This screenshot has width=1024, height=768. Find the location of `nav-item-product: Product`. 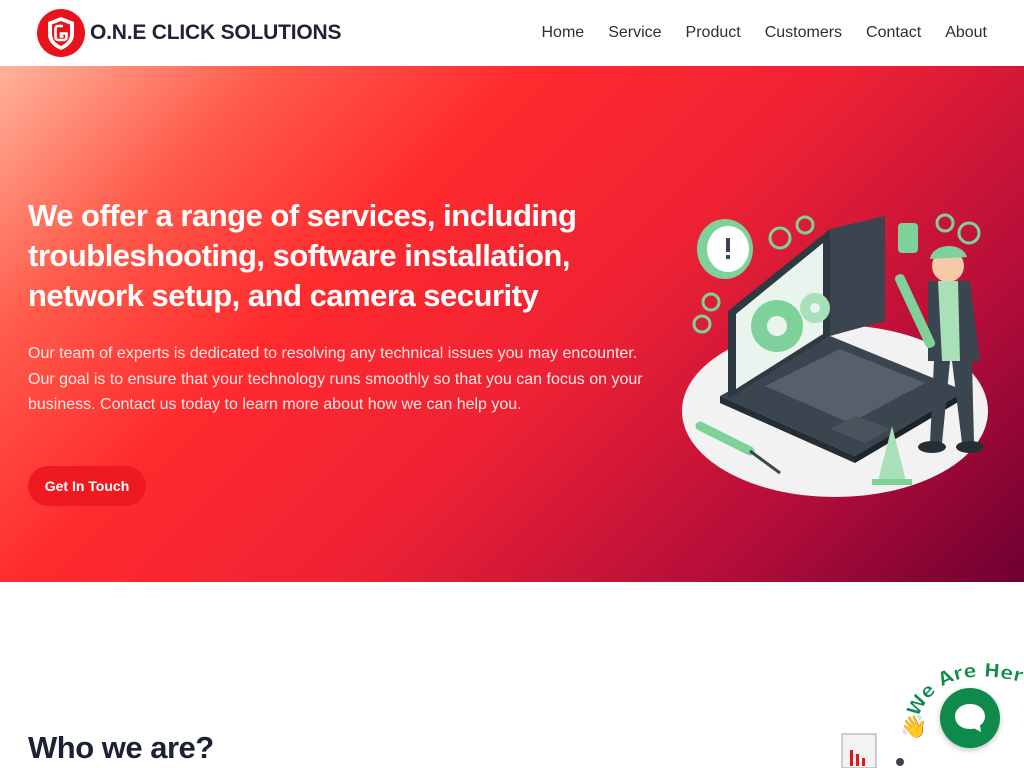

nav-item-product: Product is located at coordinates (713, 33).